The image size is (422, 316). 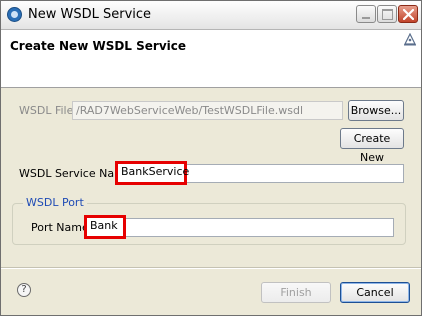 I want to click on close-button, so click(x=408, y=14).